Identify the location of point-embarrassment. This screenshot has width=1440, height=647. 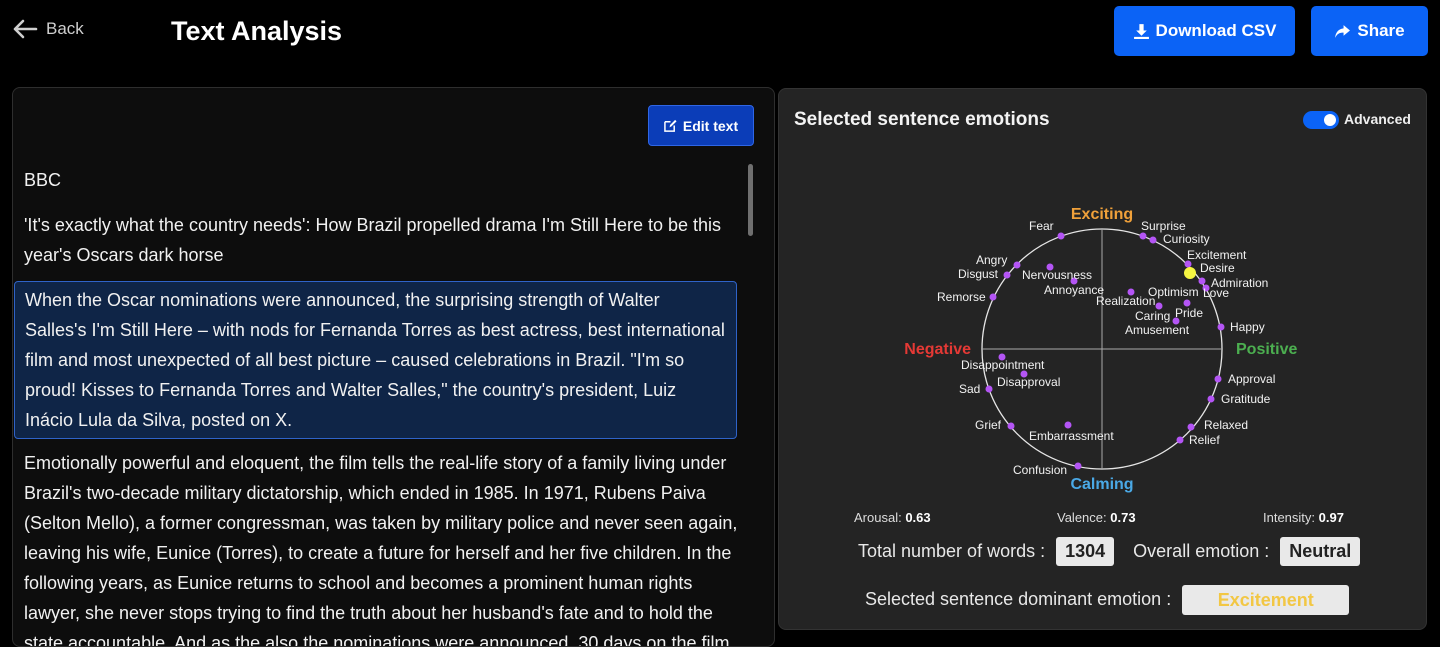
(1068, 425).